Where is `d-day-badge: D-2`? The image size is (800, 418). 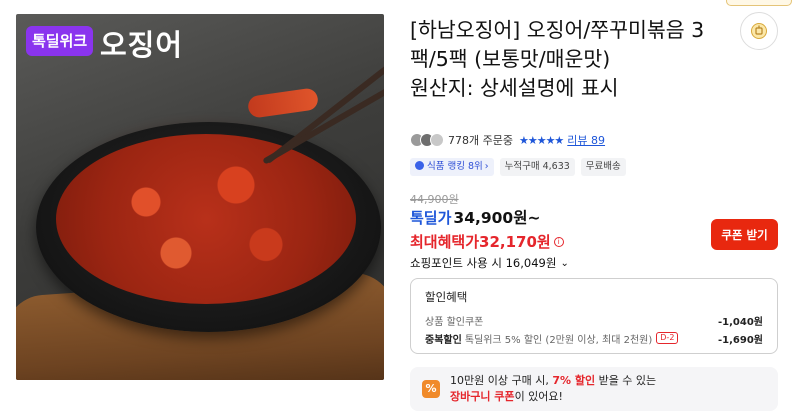 d-day-badge: D-2 is located at coordinates (667, 338).